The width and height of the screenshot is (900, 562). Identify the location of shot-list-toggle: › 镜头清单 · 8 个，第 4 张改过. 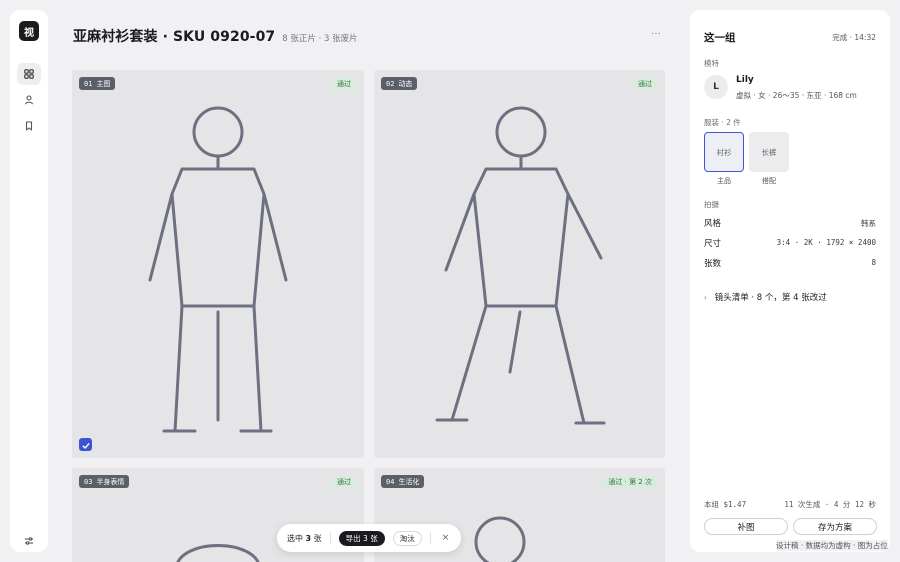
(765, 297).